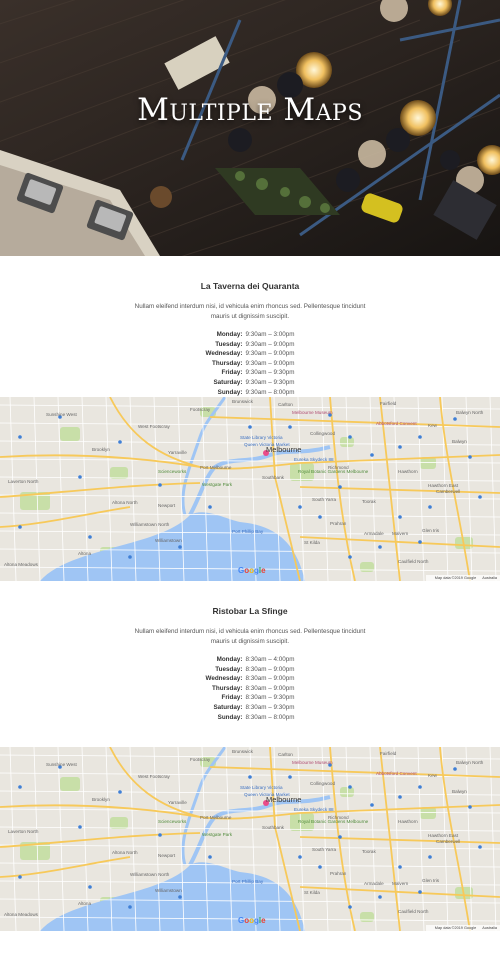  What do you see at coordinates (250, 670) in the screenshot?
I see `hours-row: Tuesday: 8:30am – 9:00pm` at bounding box center [250, 670].